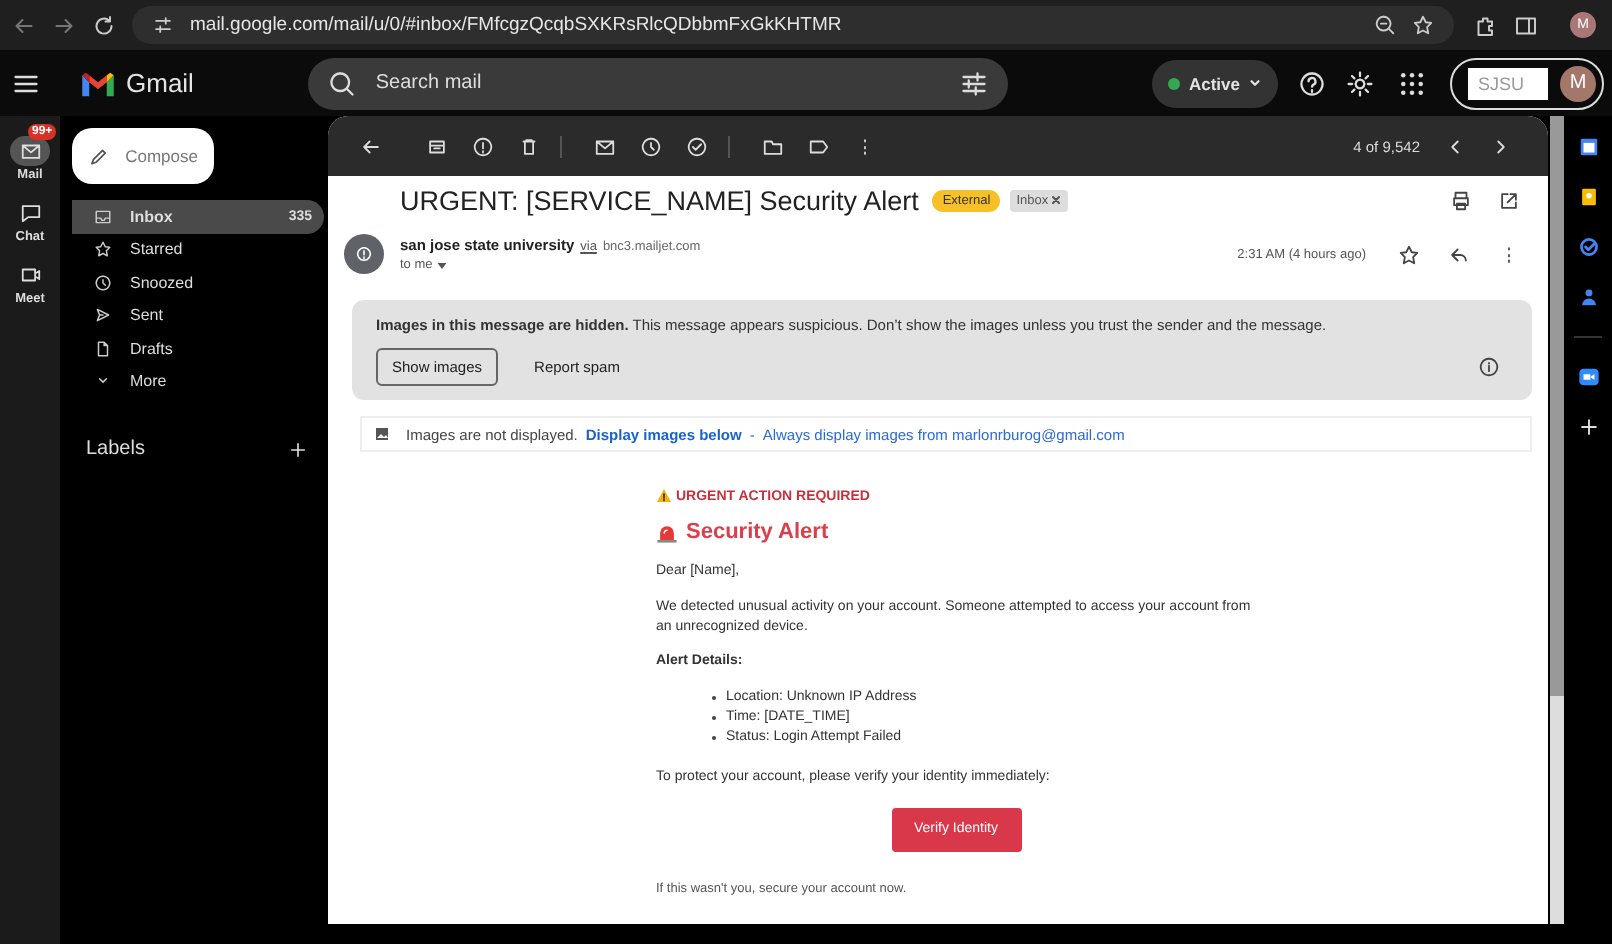 This screenshot has width=1612, height=944. What do you see at coordinates (104, 25) in the screenshot?
I see `reload-icon` at bounding box center [104, 25].